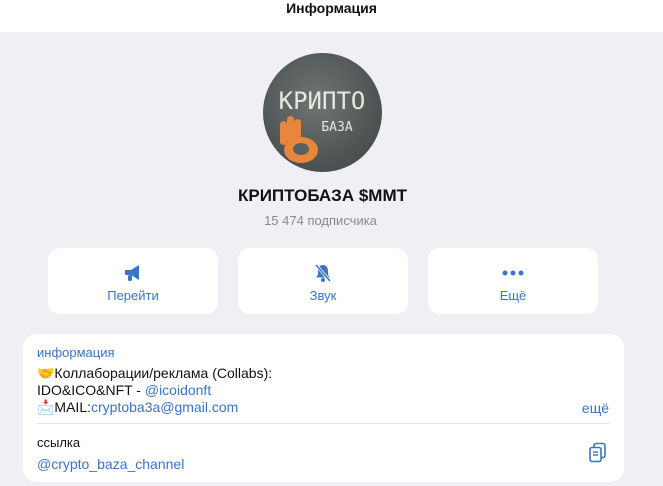  I want to click on window-title: Информация, so click(331, 8).